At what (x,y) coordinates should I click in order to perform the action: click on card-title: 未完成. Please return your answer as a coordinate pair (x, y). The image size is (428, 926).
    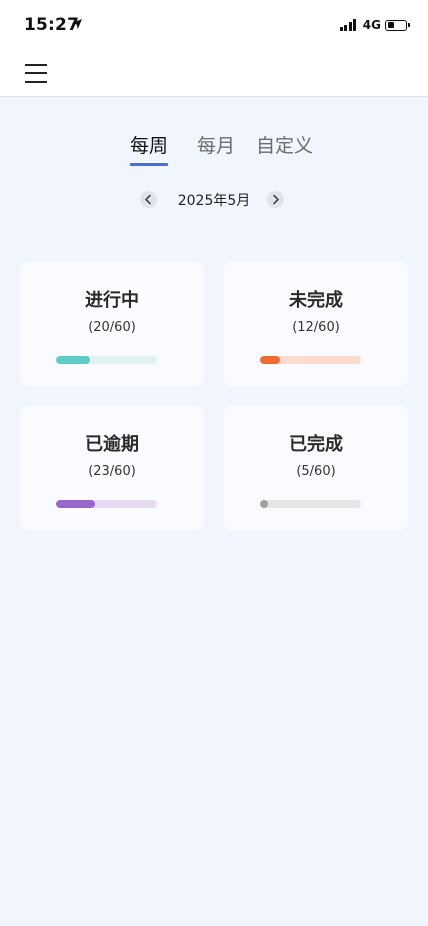
    Looking at the image, I should click on (316, 300).